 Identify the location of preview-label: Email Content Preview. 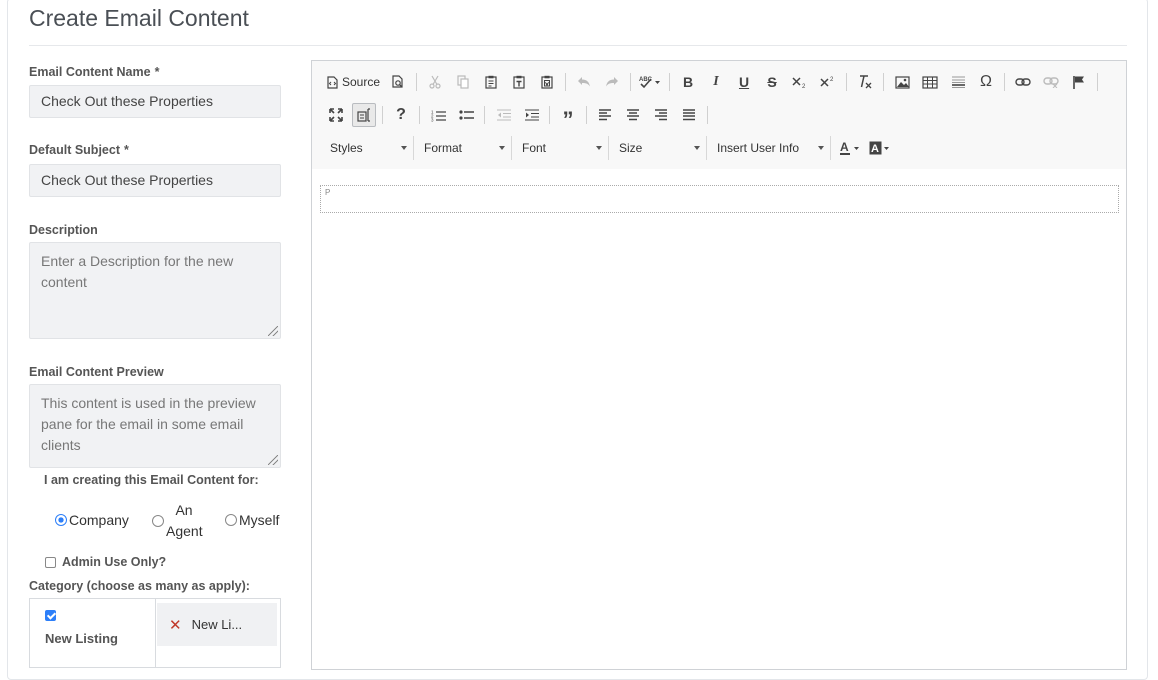
(96, 372).